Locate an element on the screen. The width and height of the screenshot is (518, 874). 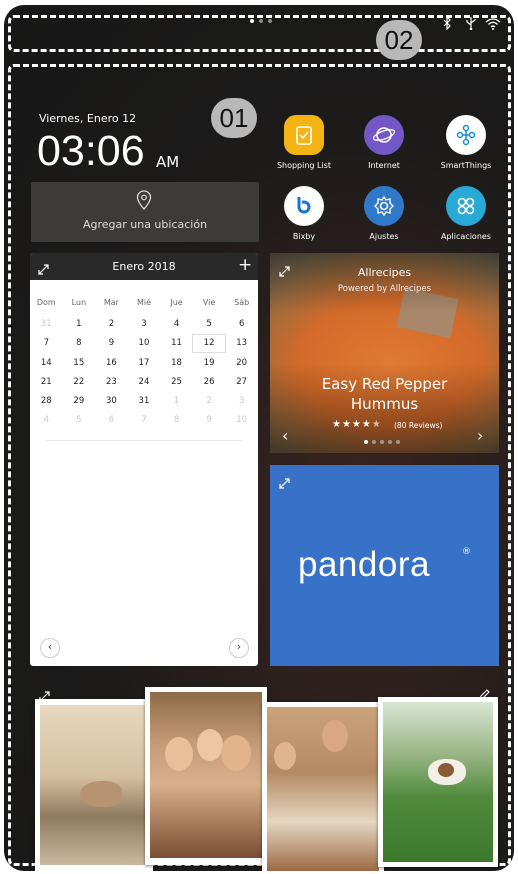
internet-icon is located at coordinates (384, 135).